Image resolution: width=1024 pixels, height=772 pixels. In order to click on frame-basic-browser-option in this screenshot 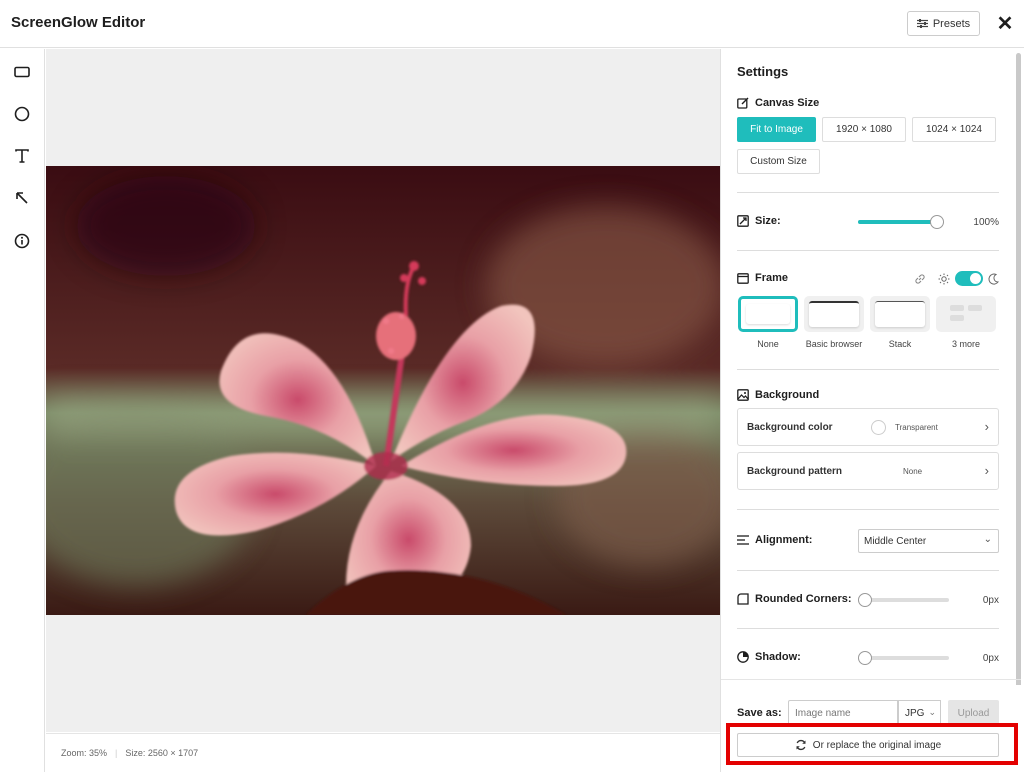, I will do `click(834, 314)`.